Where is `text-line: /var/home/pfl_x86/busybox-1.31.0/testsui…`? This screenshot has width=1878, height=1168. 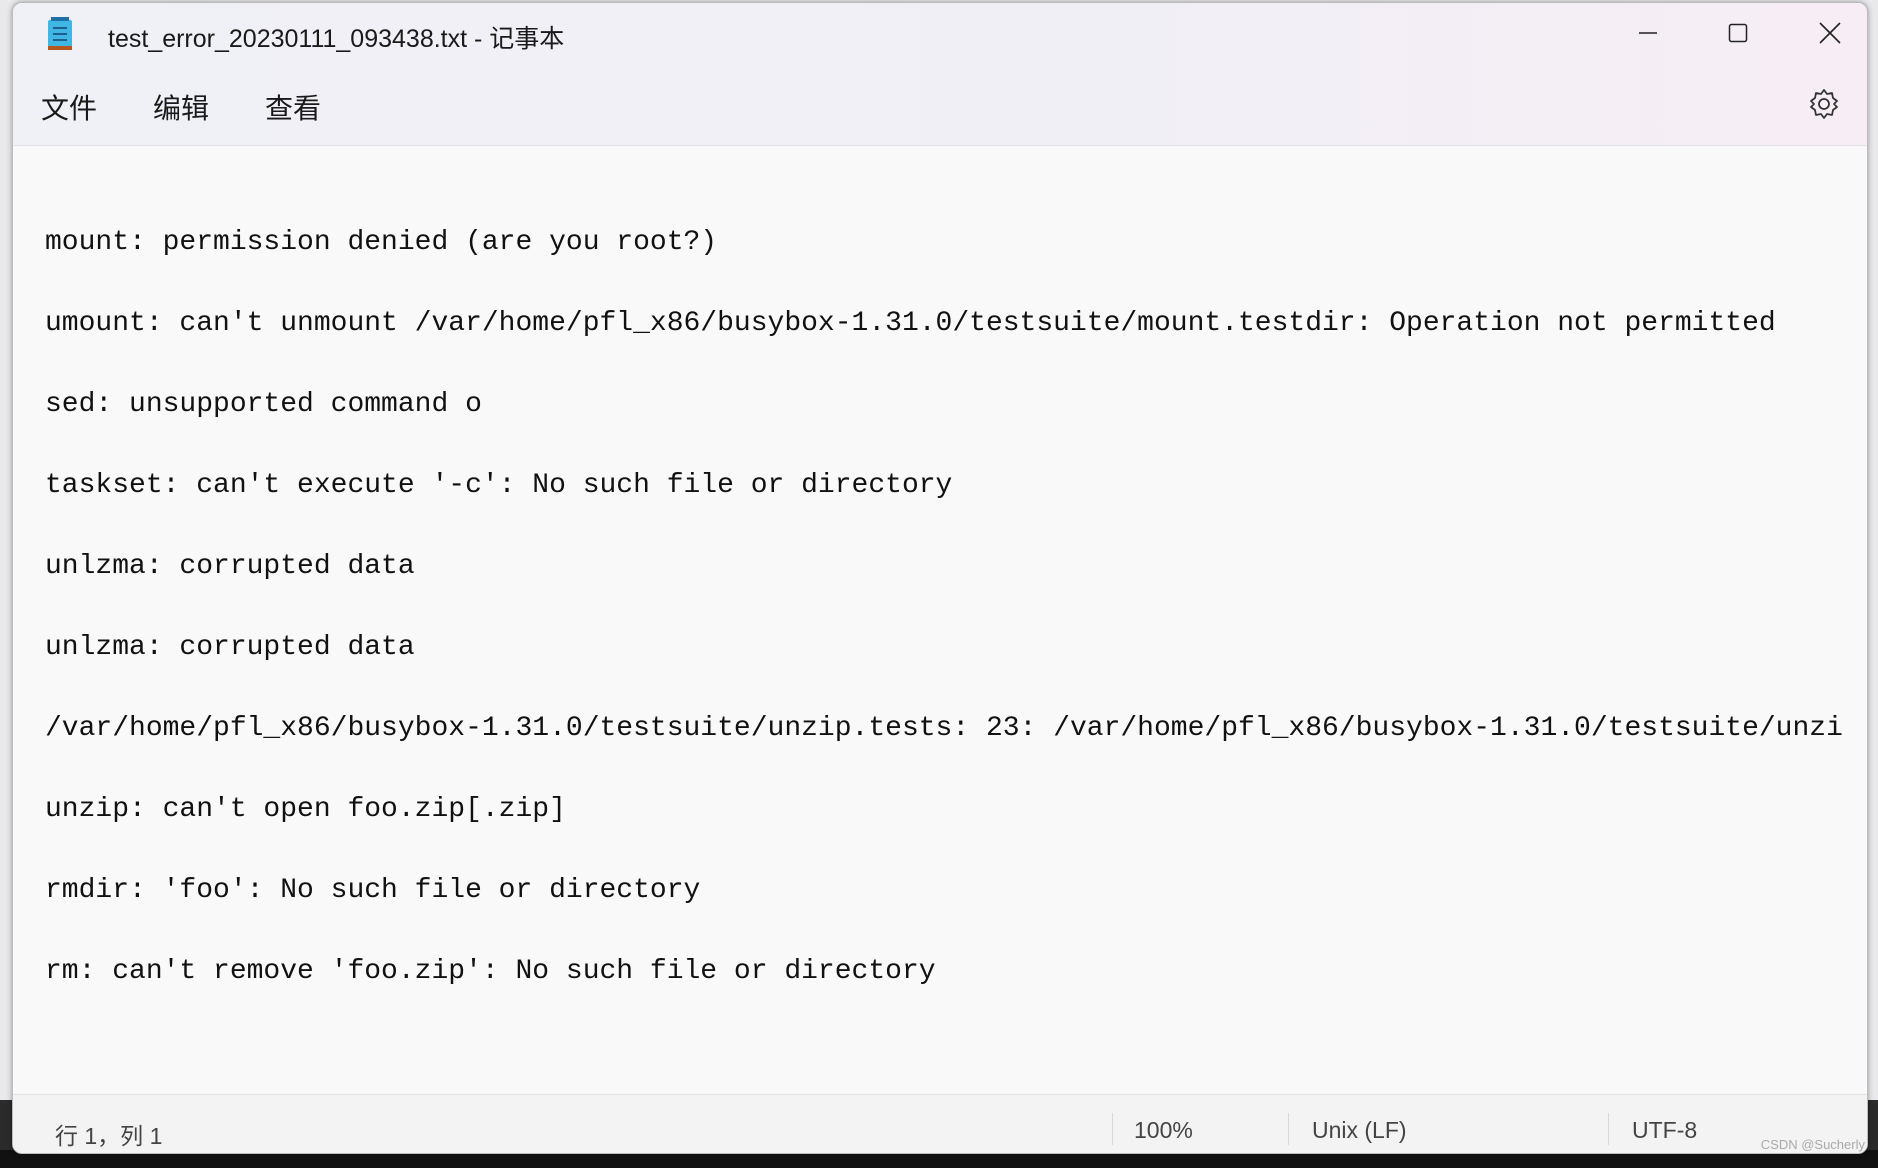
text-line: /var/home/pfl_x86/busybox-1.31.0/testsui… is located at coordinates (944, 728).